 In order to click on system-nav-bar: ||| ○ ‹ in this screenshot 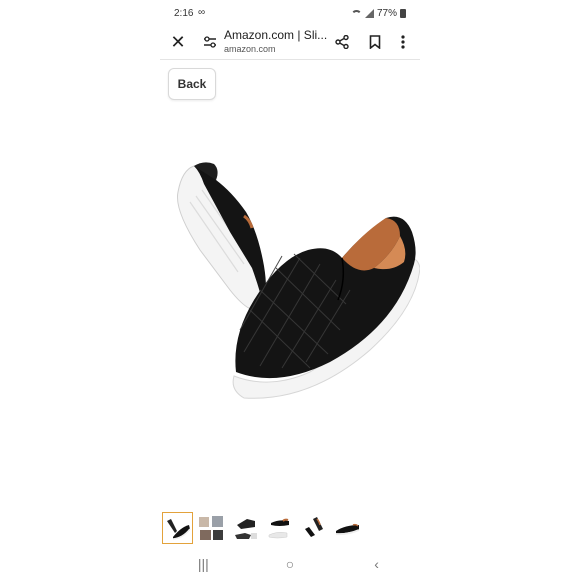, I will do `click(290, 564)`.